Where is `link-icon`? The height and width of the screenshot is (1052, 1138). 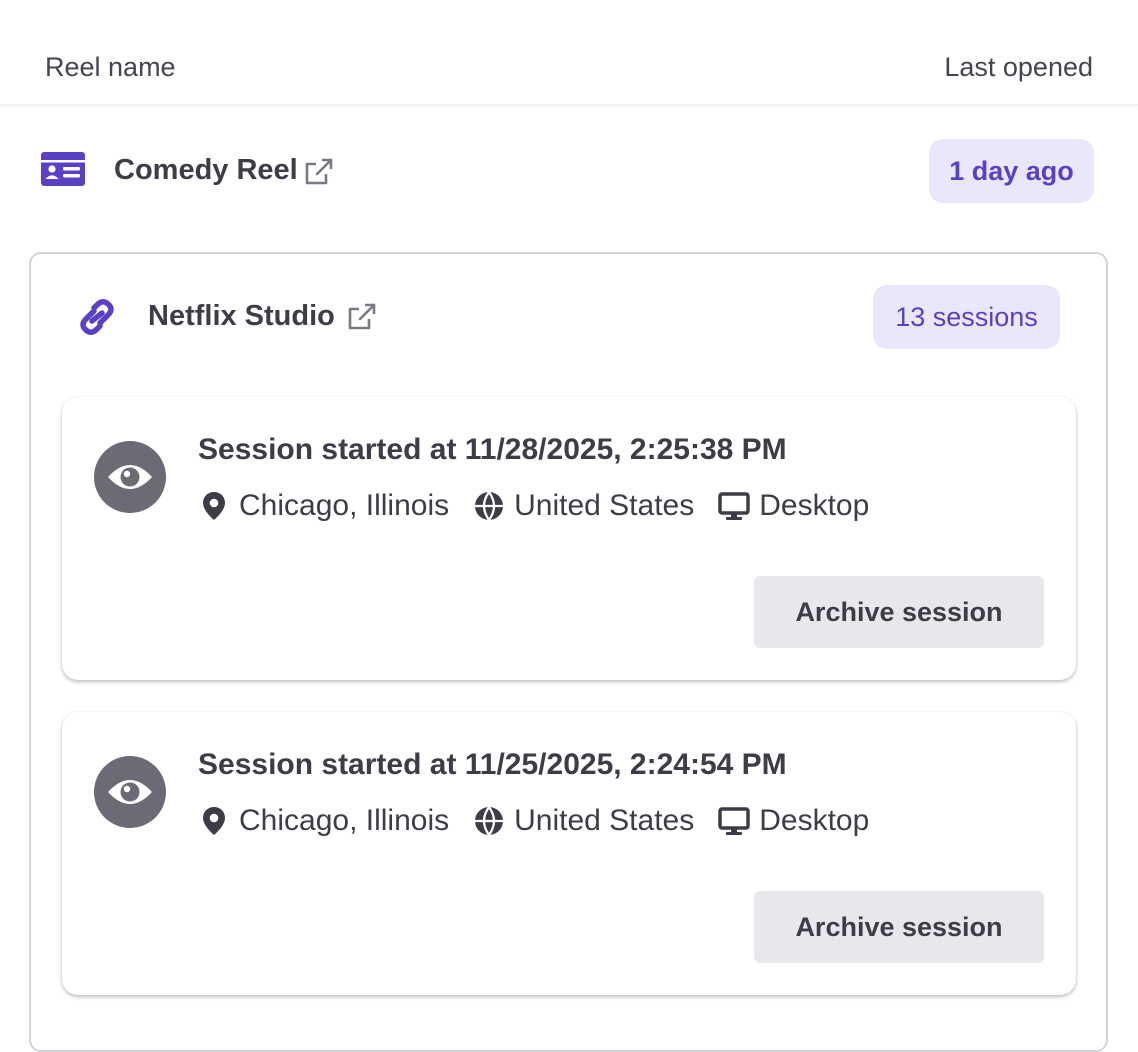
link-icon is located at coordinates (97, 317).